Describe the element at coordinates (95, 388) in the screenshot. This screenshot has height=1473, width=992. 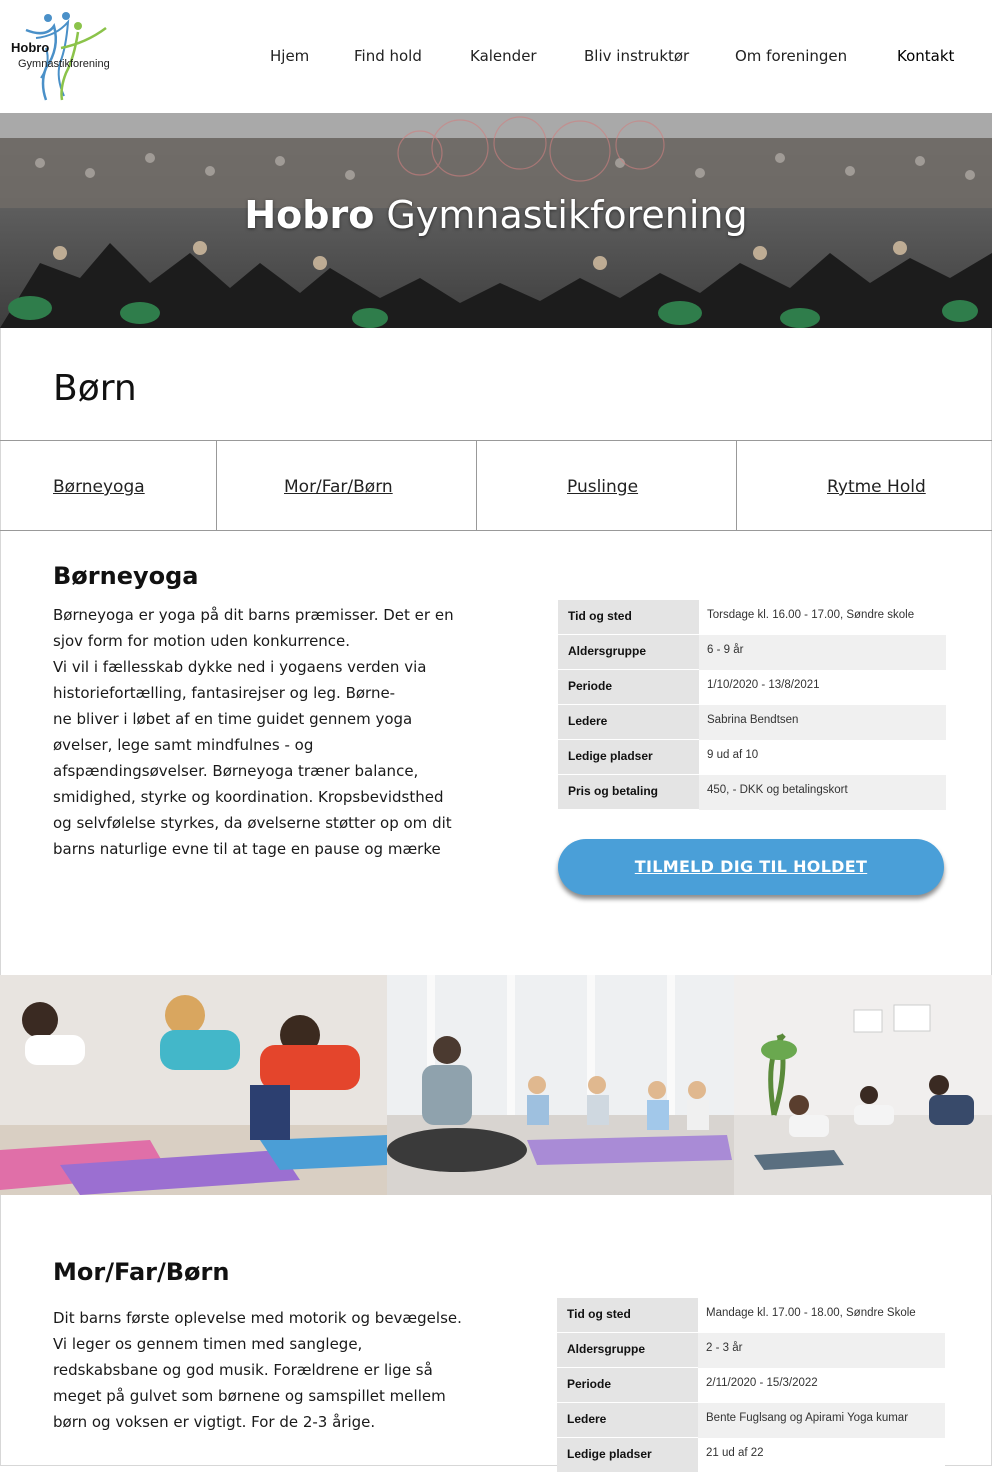
I see `page-title: Børn` at that location.